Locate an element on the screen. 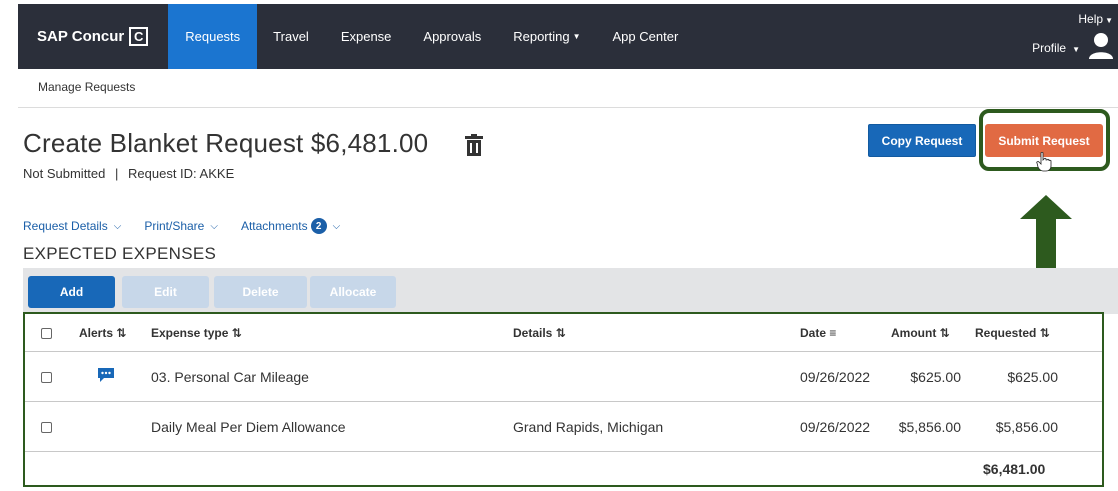 The image size is (1118, 491). col-expense-type: Expense type ⇅ is located at coordinates (196, 333).